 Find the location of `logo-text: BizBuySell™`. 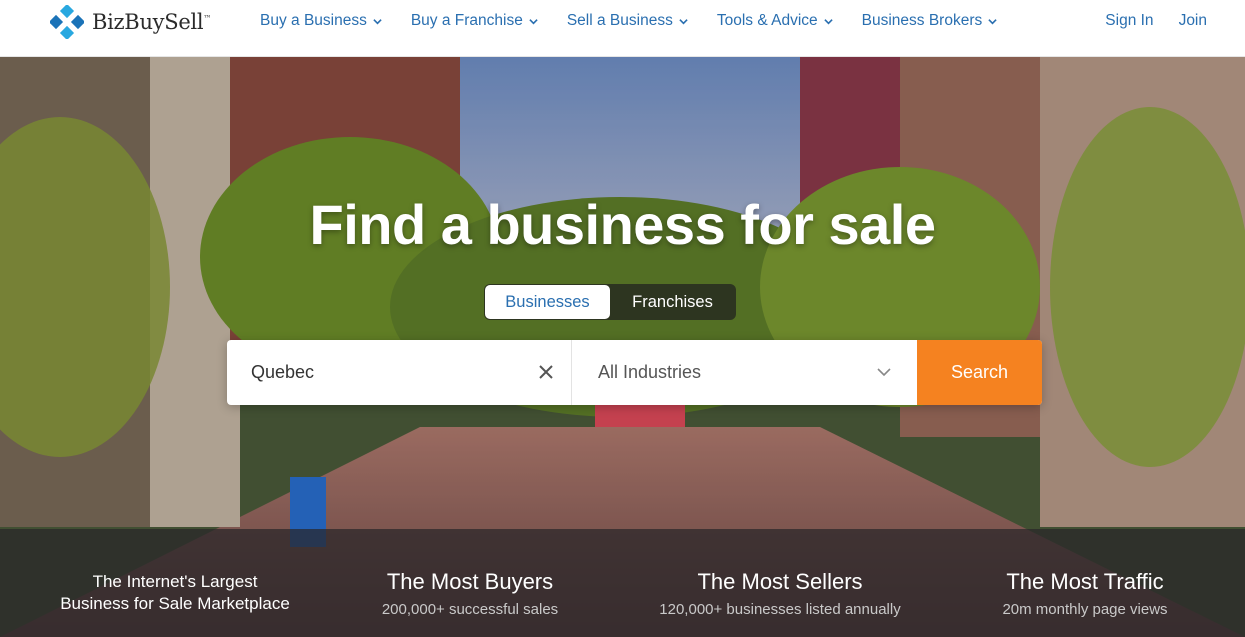

logo-text: BizBuySell™ is located at coordinates (151, 22).